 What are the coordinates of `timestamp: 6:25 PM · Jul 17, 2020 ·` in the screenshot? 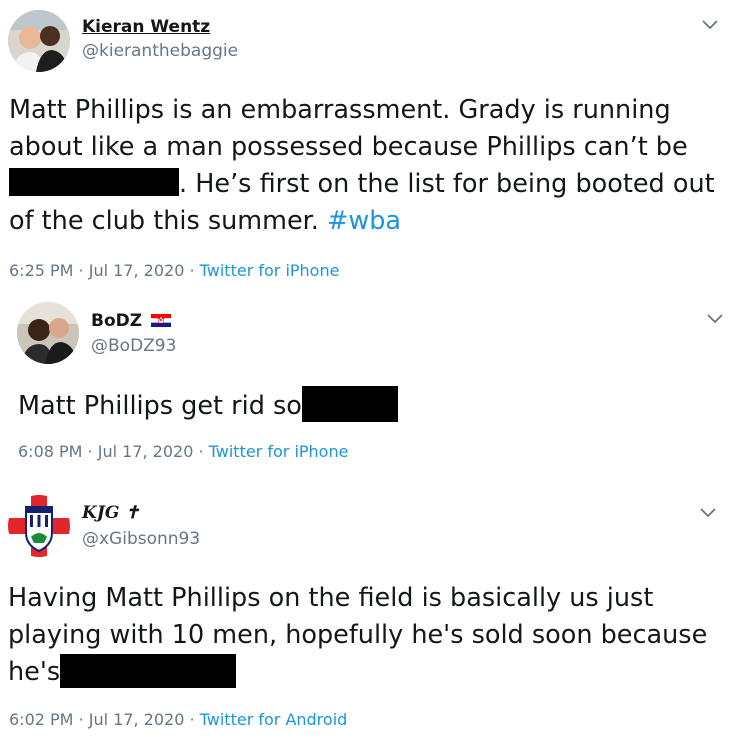 It's located at (102, 270).